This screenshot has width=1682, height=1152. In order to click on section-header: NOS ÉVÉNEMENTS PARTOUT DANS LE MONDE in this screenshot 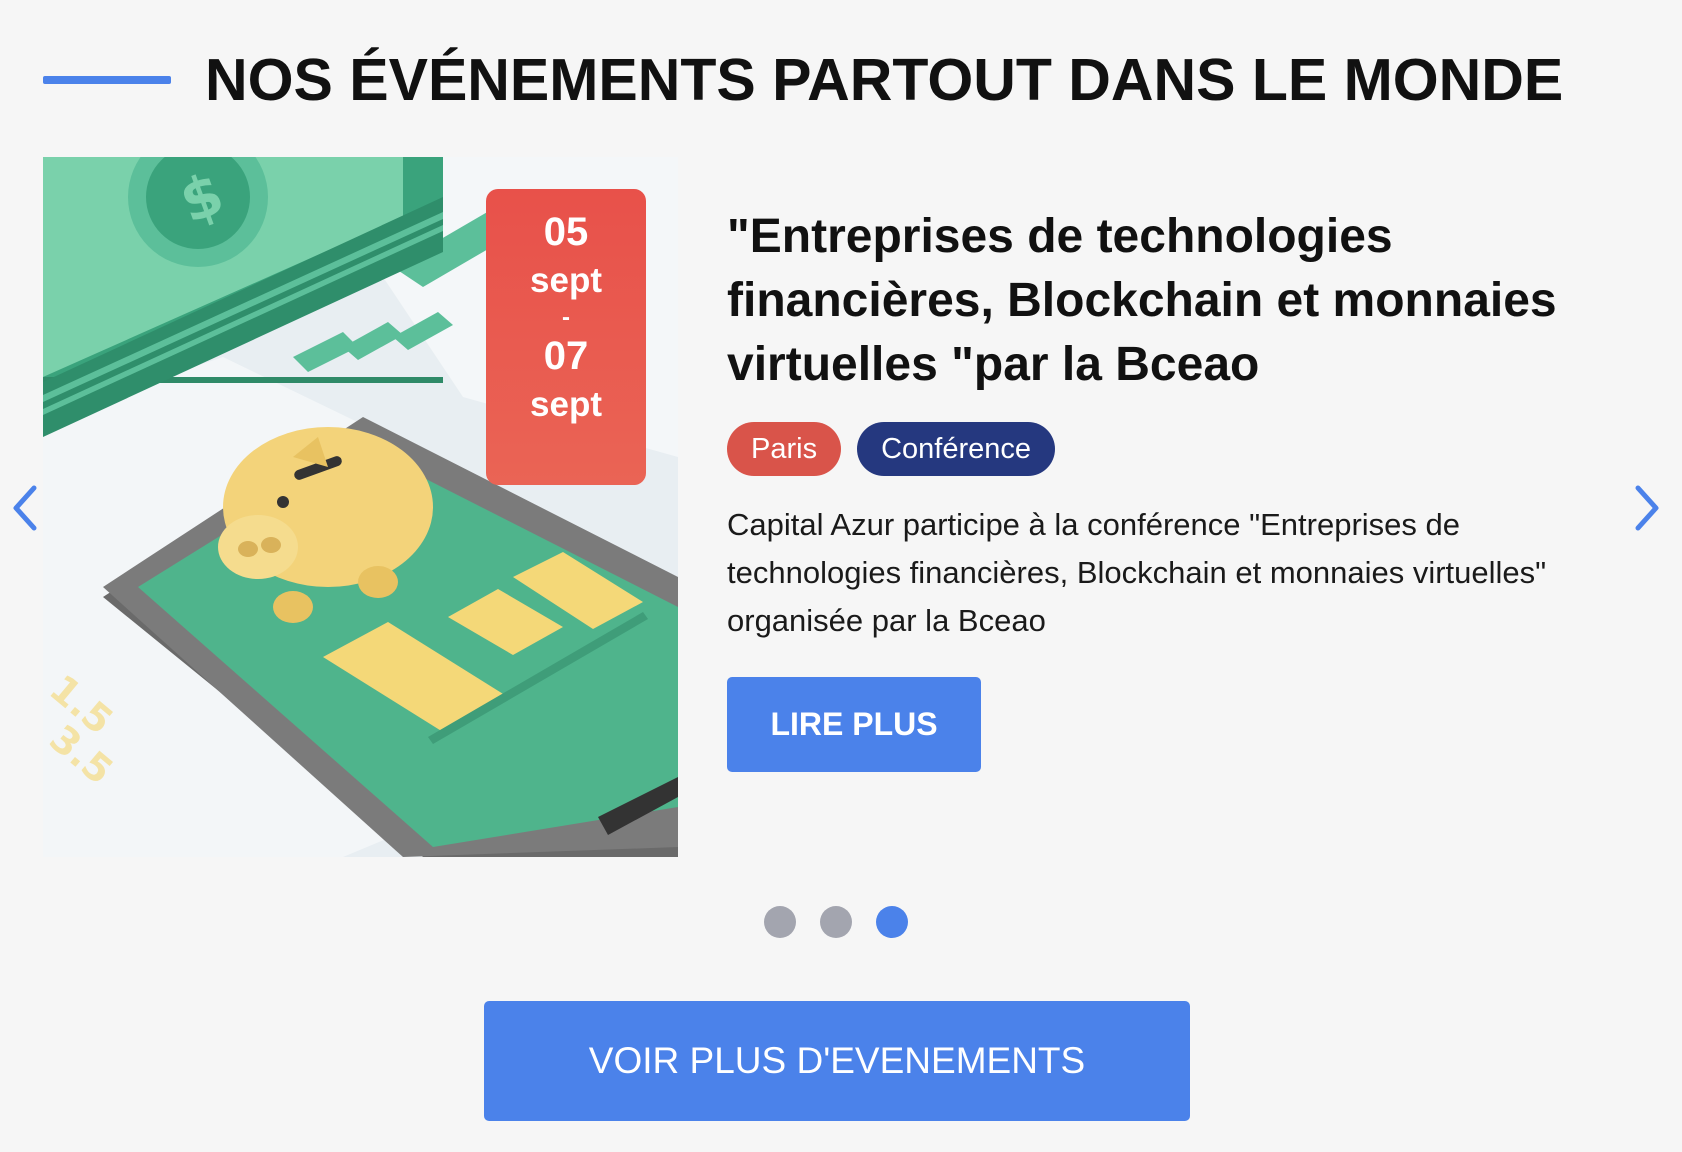, I will do `click(803, 80)`.